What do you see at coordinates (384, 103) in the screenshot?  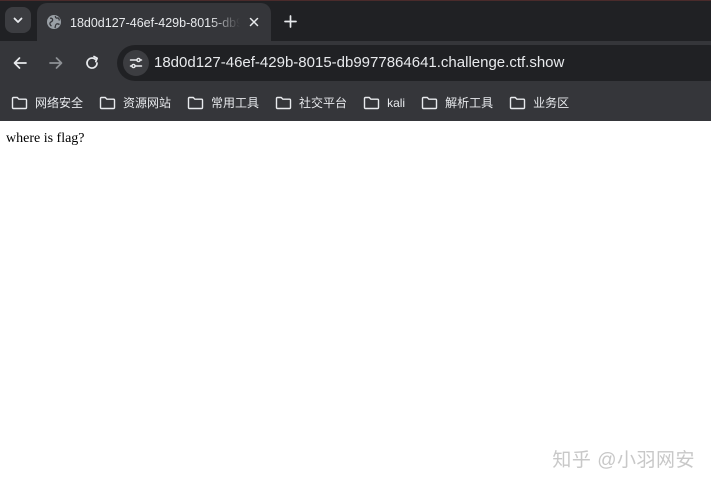 I see `bookmark-folder: kali` at bounding box center [384, 103].